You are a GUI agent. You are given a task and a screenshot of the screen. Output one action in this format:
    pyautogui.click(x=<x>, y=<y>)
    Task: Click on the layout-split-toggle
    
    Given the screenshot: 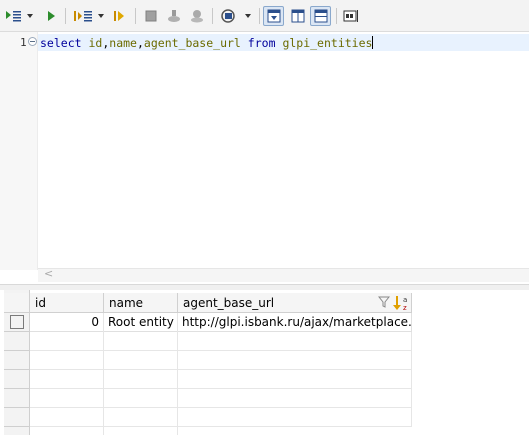 What is the action you would take?
    pyautogui.click(x=320, y=16)
    